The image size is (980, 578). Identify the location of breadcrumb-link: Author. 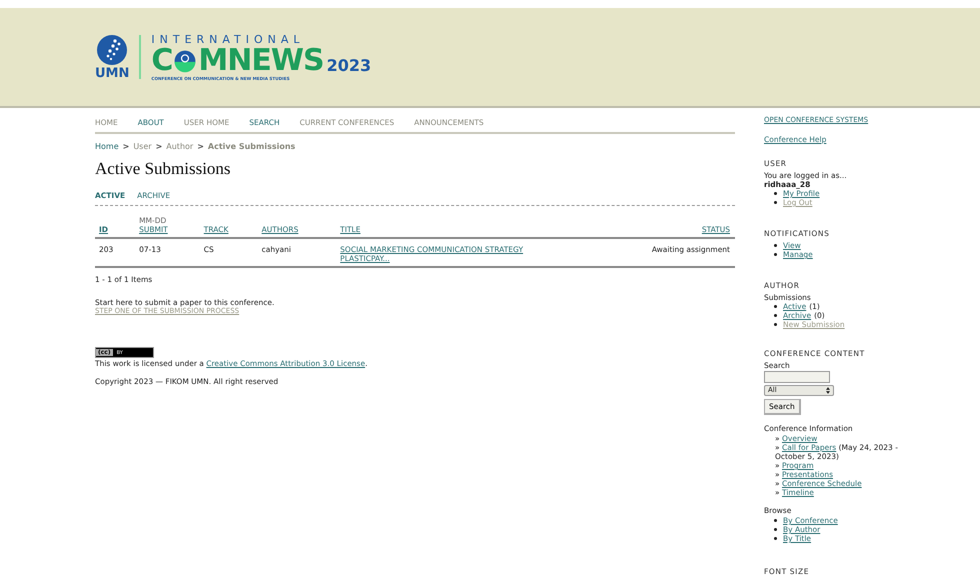
(180, 146).